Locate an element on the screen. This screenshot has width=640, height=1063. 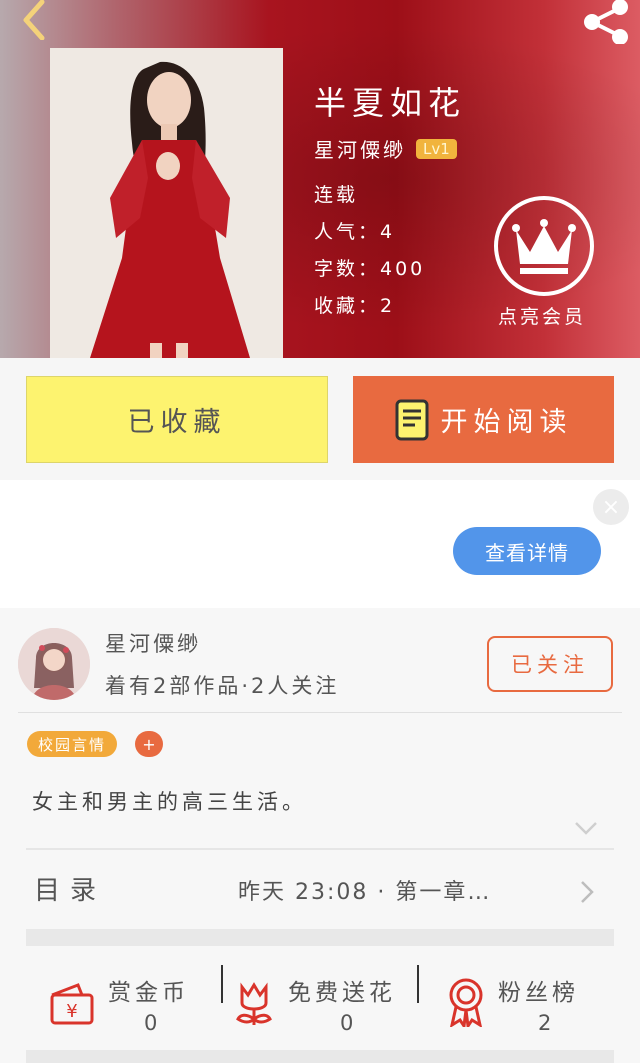
author-name: 星河僳缈 is located at coordinates (360, 148).